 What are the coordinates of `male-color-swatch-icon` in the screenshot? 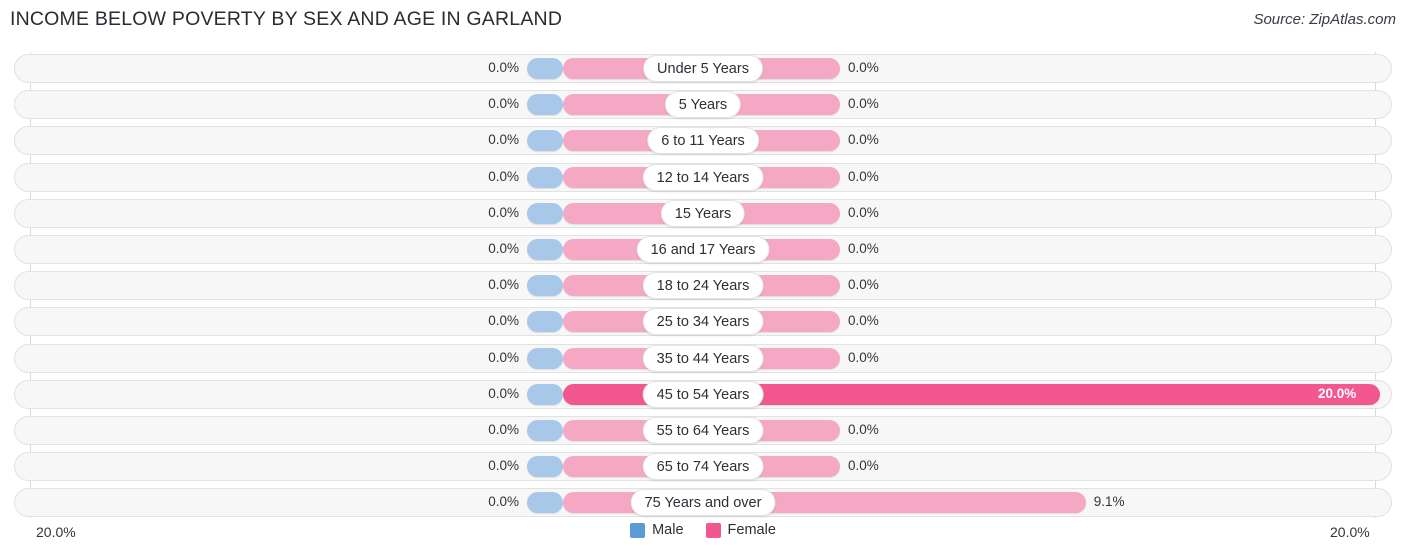 It's located at (638, 530).